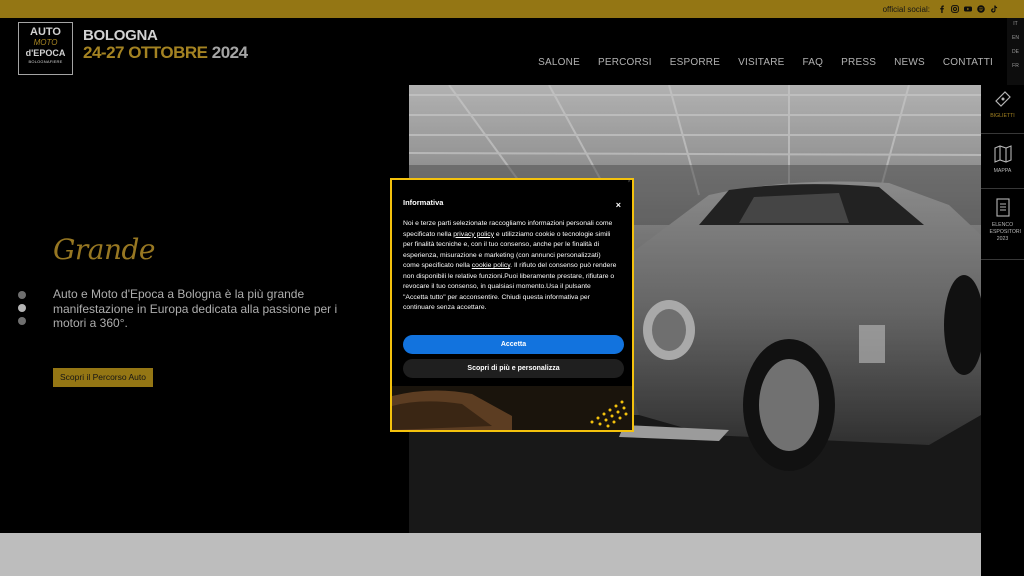 This screenshot has width=1024, height=576. What do you see at coordinates (473, 234) in the screenshot?
I see `privacy-policy-link: privacy policy` at bounding box center [473, 234].